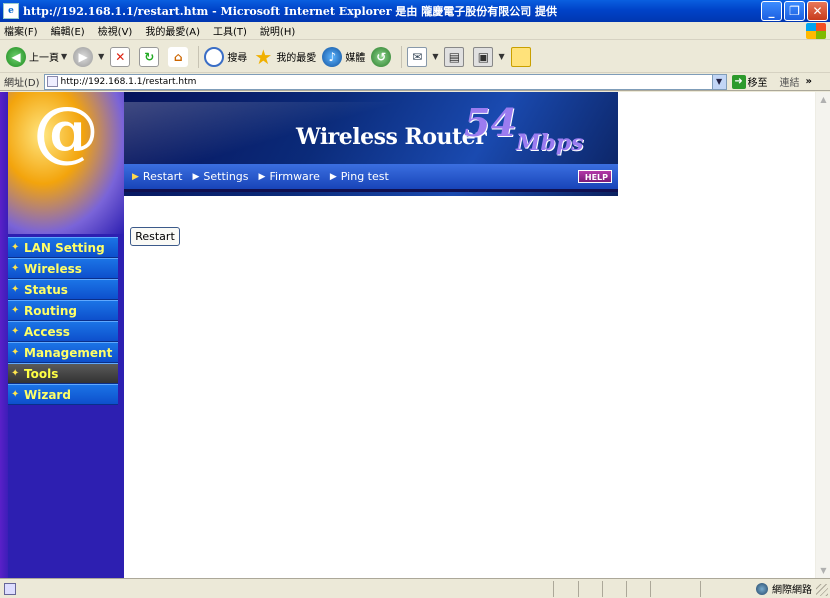 The height and width of the screenshot is (598, 830). I want to click on go-arrow-icon: ➜, so click(738, 81).